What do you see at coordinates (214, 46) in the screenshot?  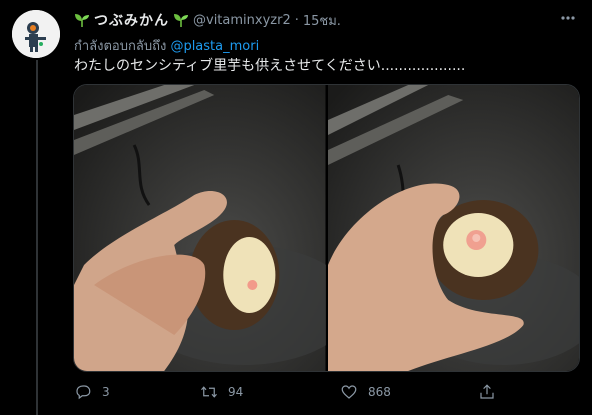 I see `mention-link: @plasta_mori` at bounding box center [214, 46].